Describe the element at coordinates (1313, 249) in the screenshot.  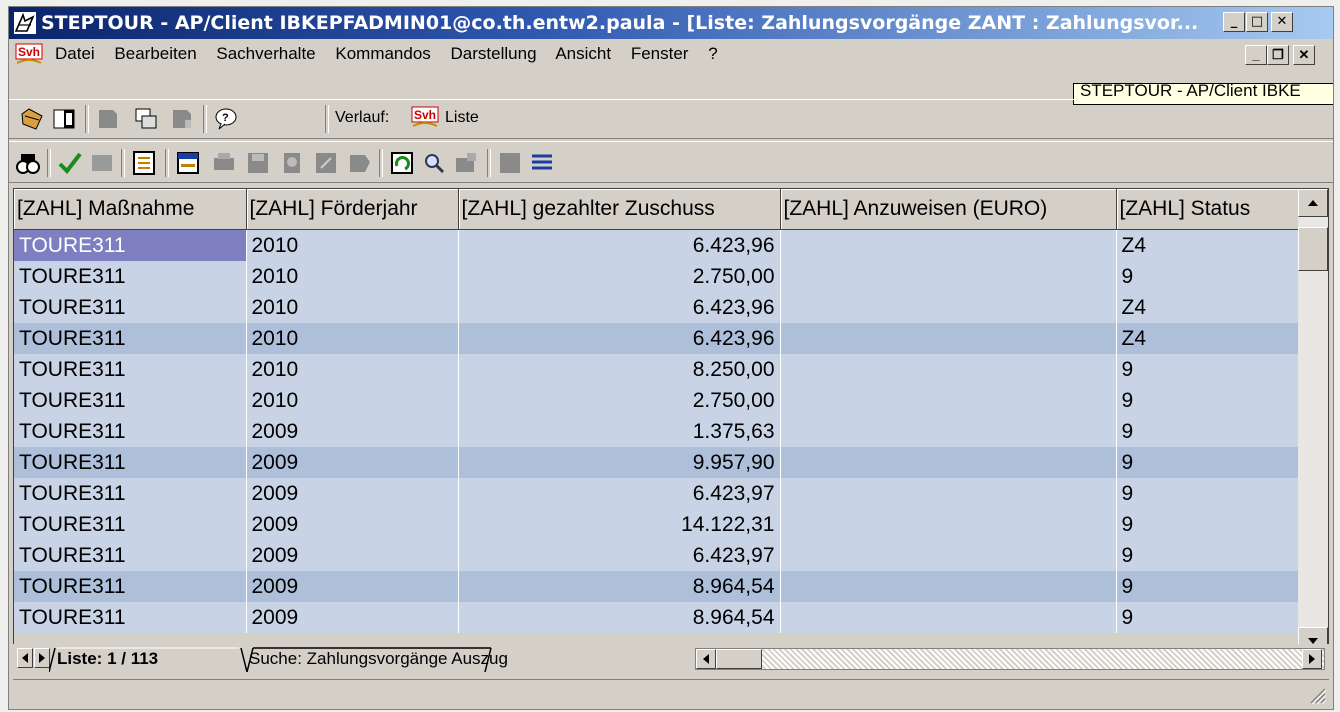
I see `vertical-scroll-thumb` at that location.